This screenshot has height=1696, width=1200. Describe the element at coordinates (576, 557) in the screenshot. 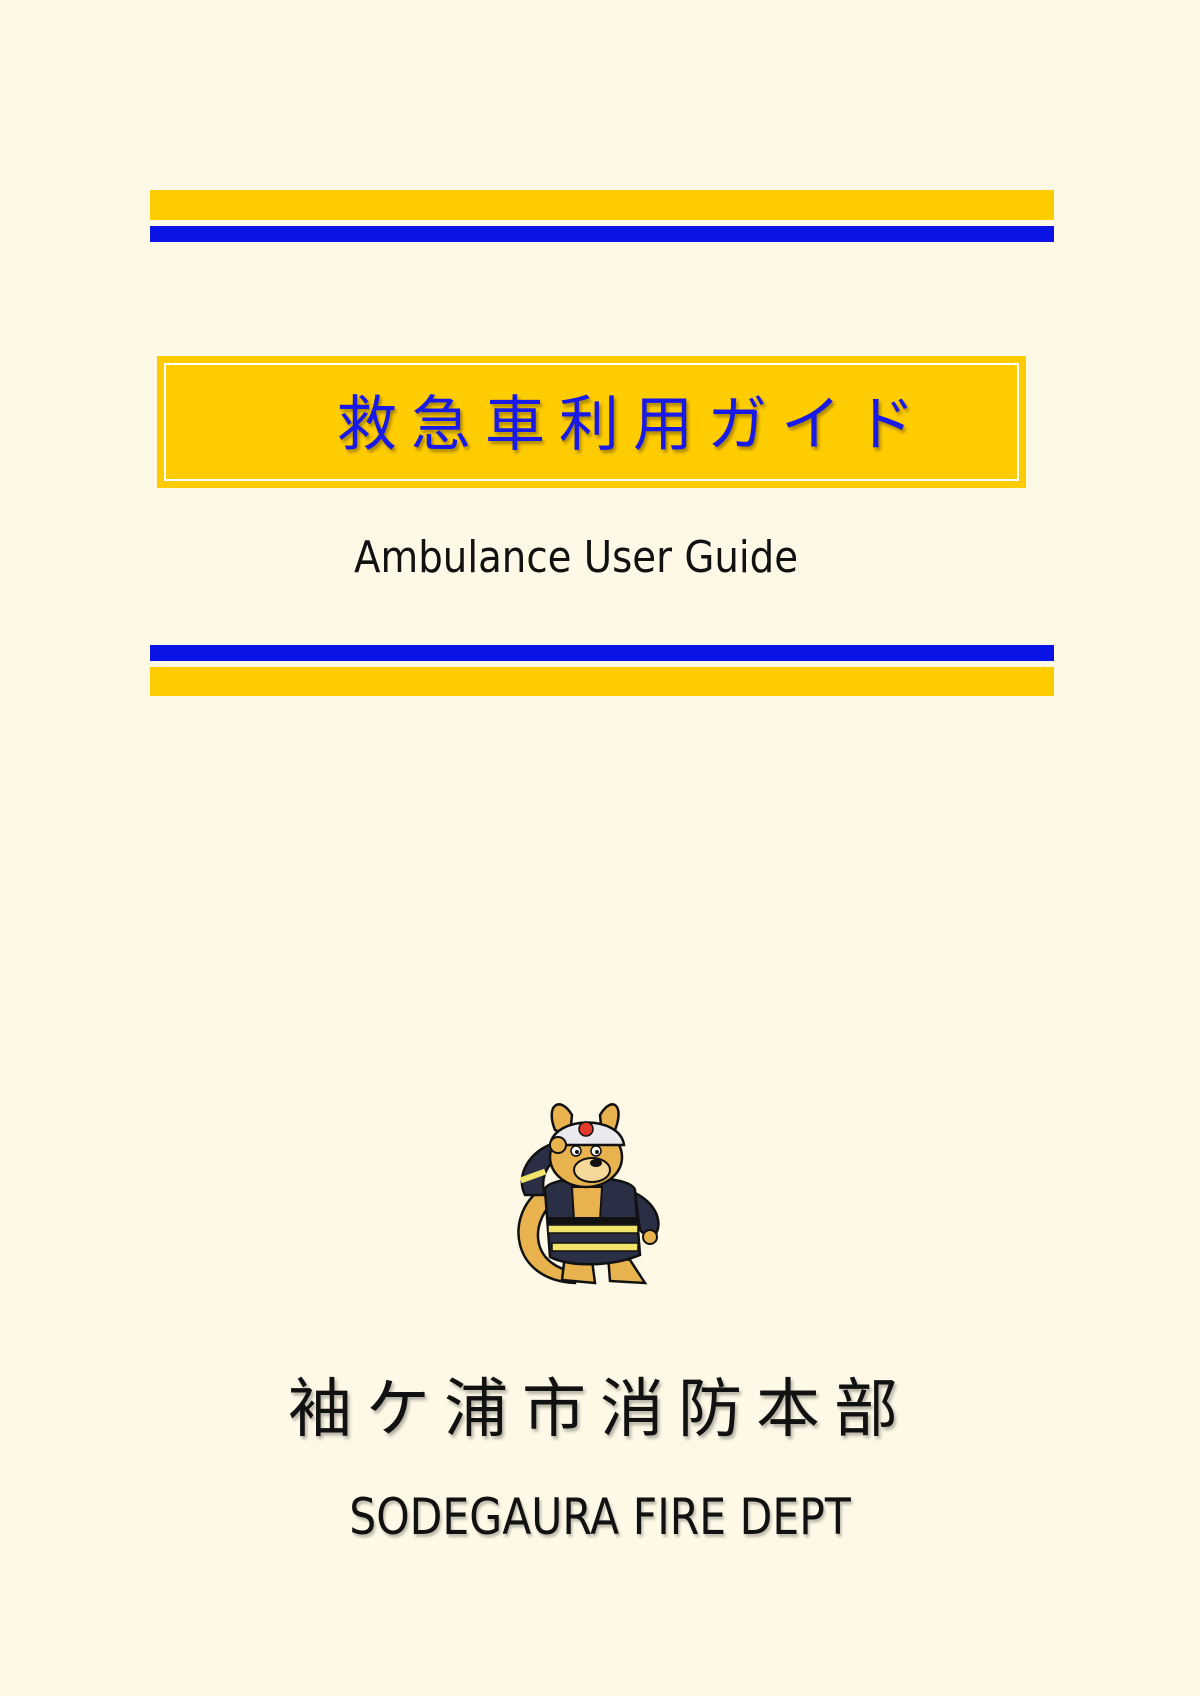

I see `title-english: Ambulance User Guide` at that location.